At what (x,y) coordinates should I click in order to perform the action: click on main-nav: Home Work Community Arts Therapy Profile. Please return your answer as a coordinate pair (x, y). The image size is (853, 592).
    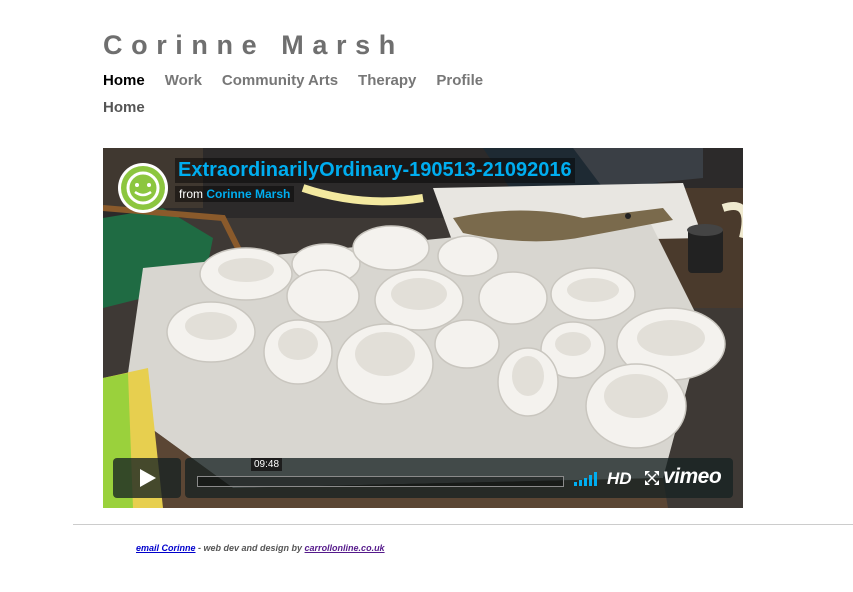
    Looking at the image, I should click on (293, 80).